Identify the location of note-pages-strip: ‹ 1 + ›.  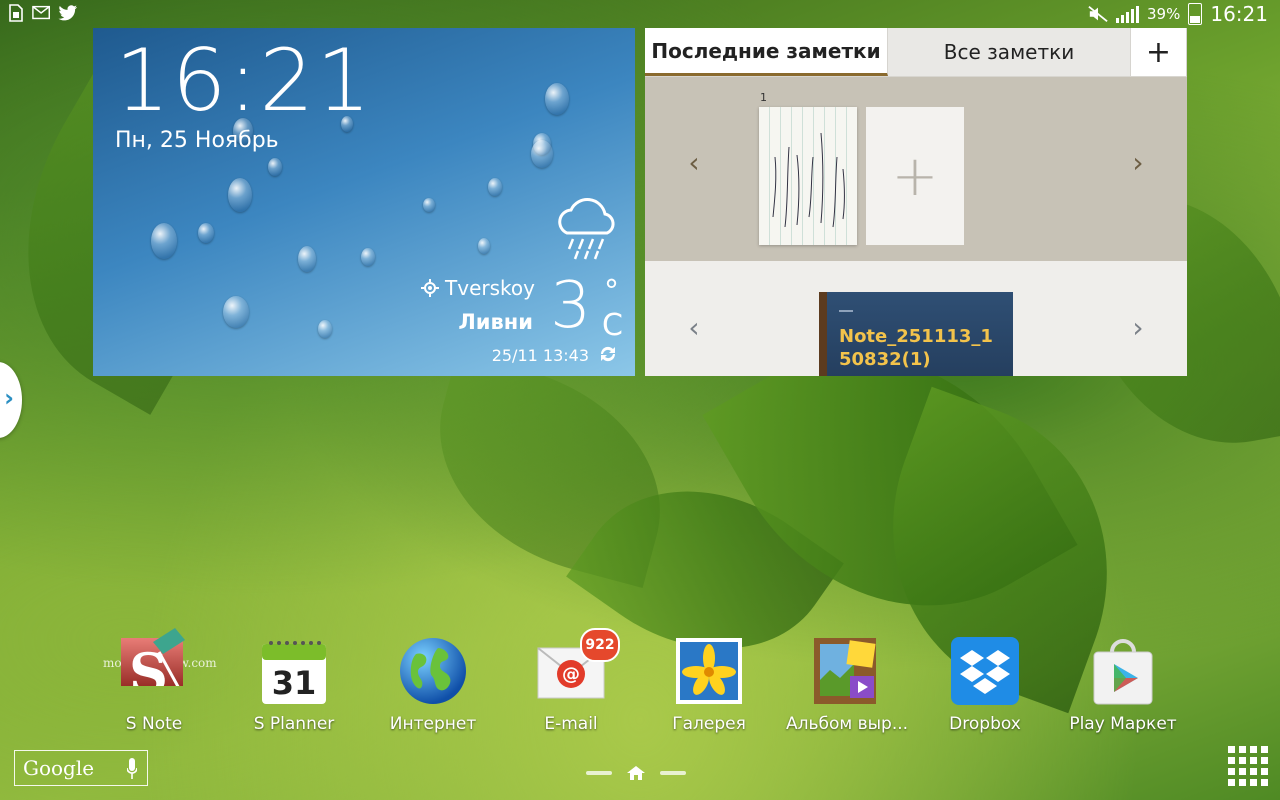
(916, 169).